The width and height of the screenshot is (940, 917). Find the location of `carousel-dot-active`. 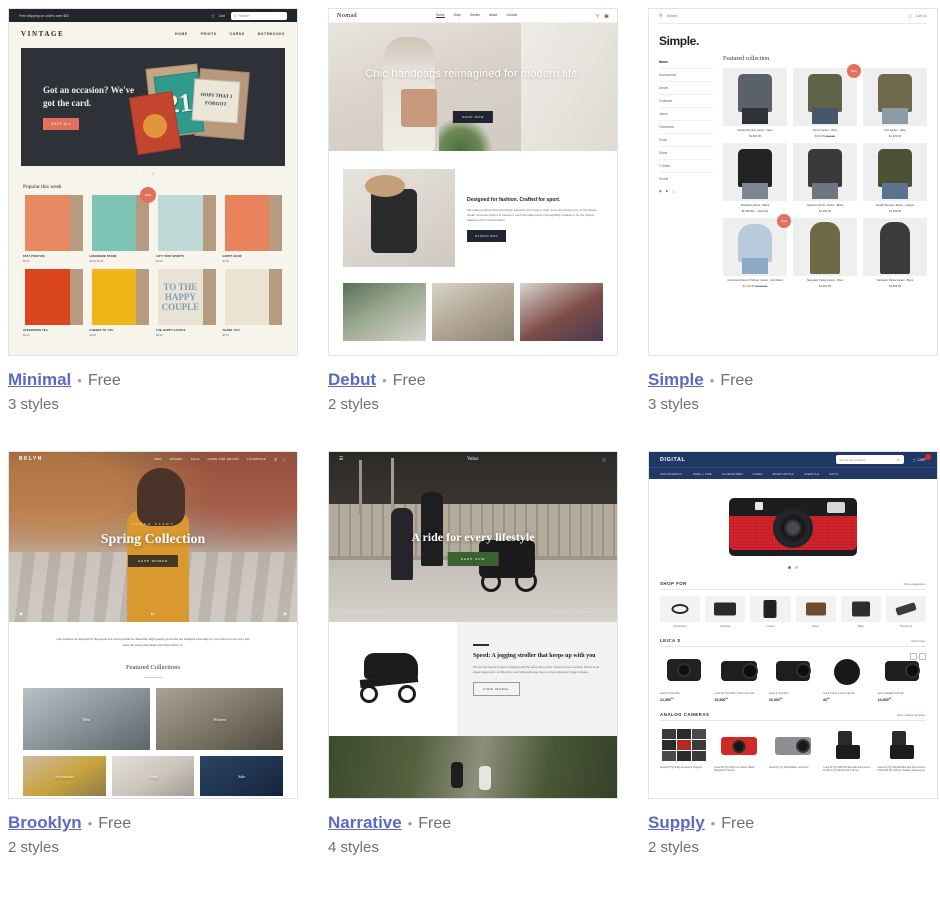

carousel-dot-active is located at coordinates (789, 567).